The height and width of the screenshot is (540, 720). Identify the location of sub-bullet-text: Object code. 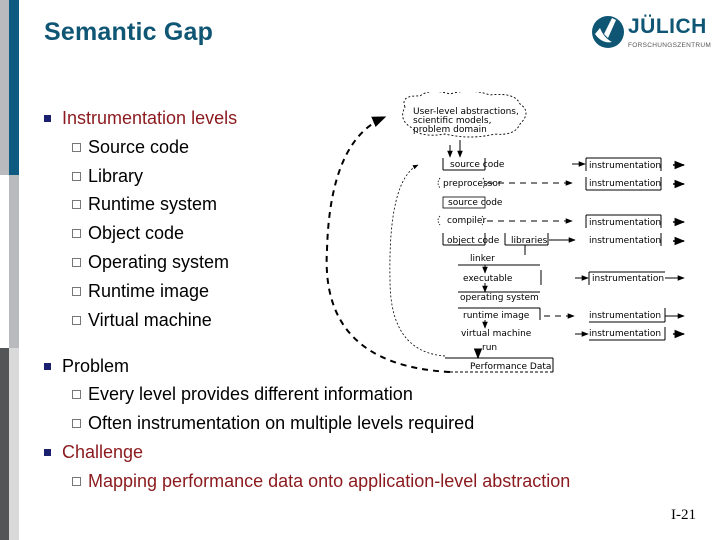
(136, 233).